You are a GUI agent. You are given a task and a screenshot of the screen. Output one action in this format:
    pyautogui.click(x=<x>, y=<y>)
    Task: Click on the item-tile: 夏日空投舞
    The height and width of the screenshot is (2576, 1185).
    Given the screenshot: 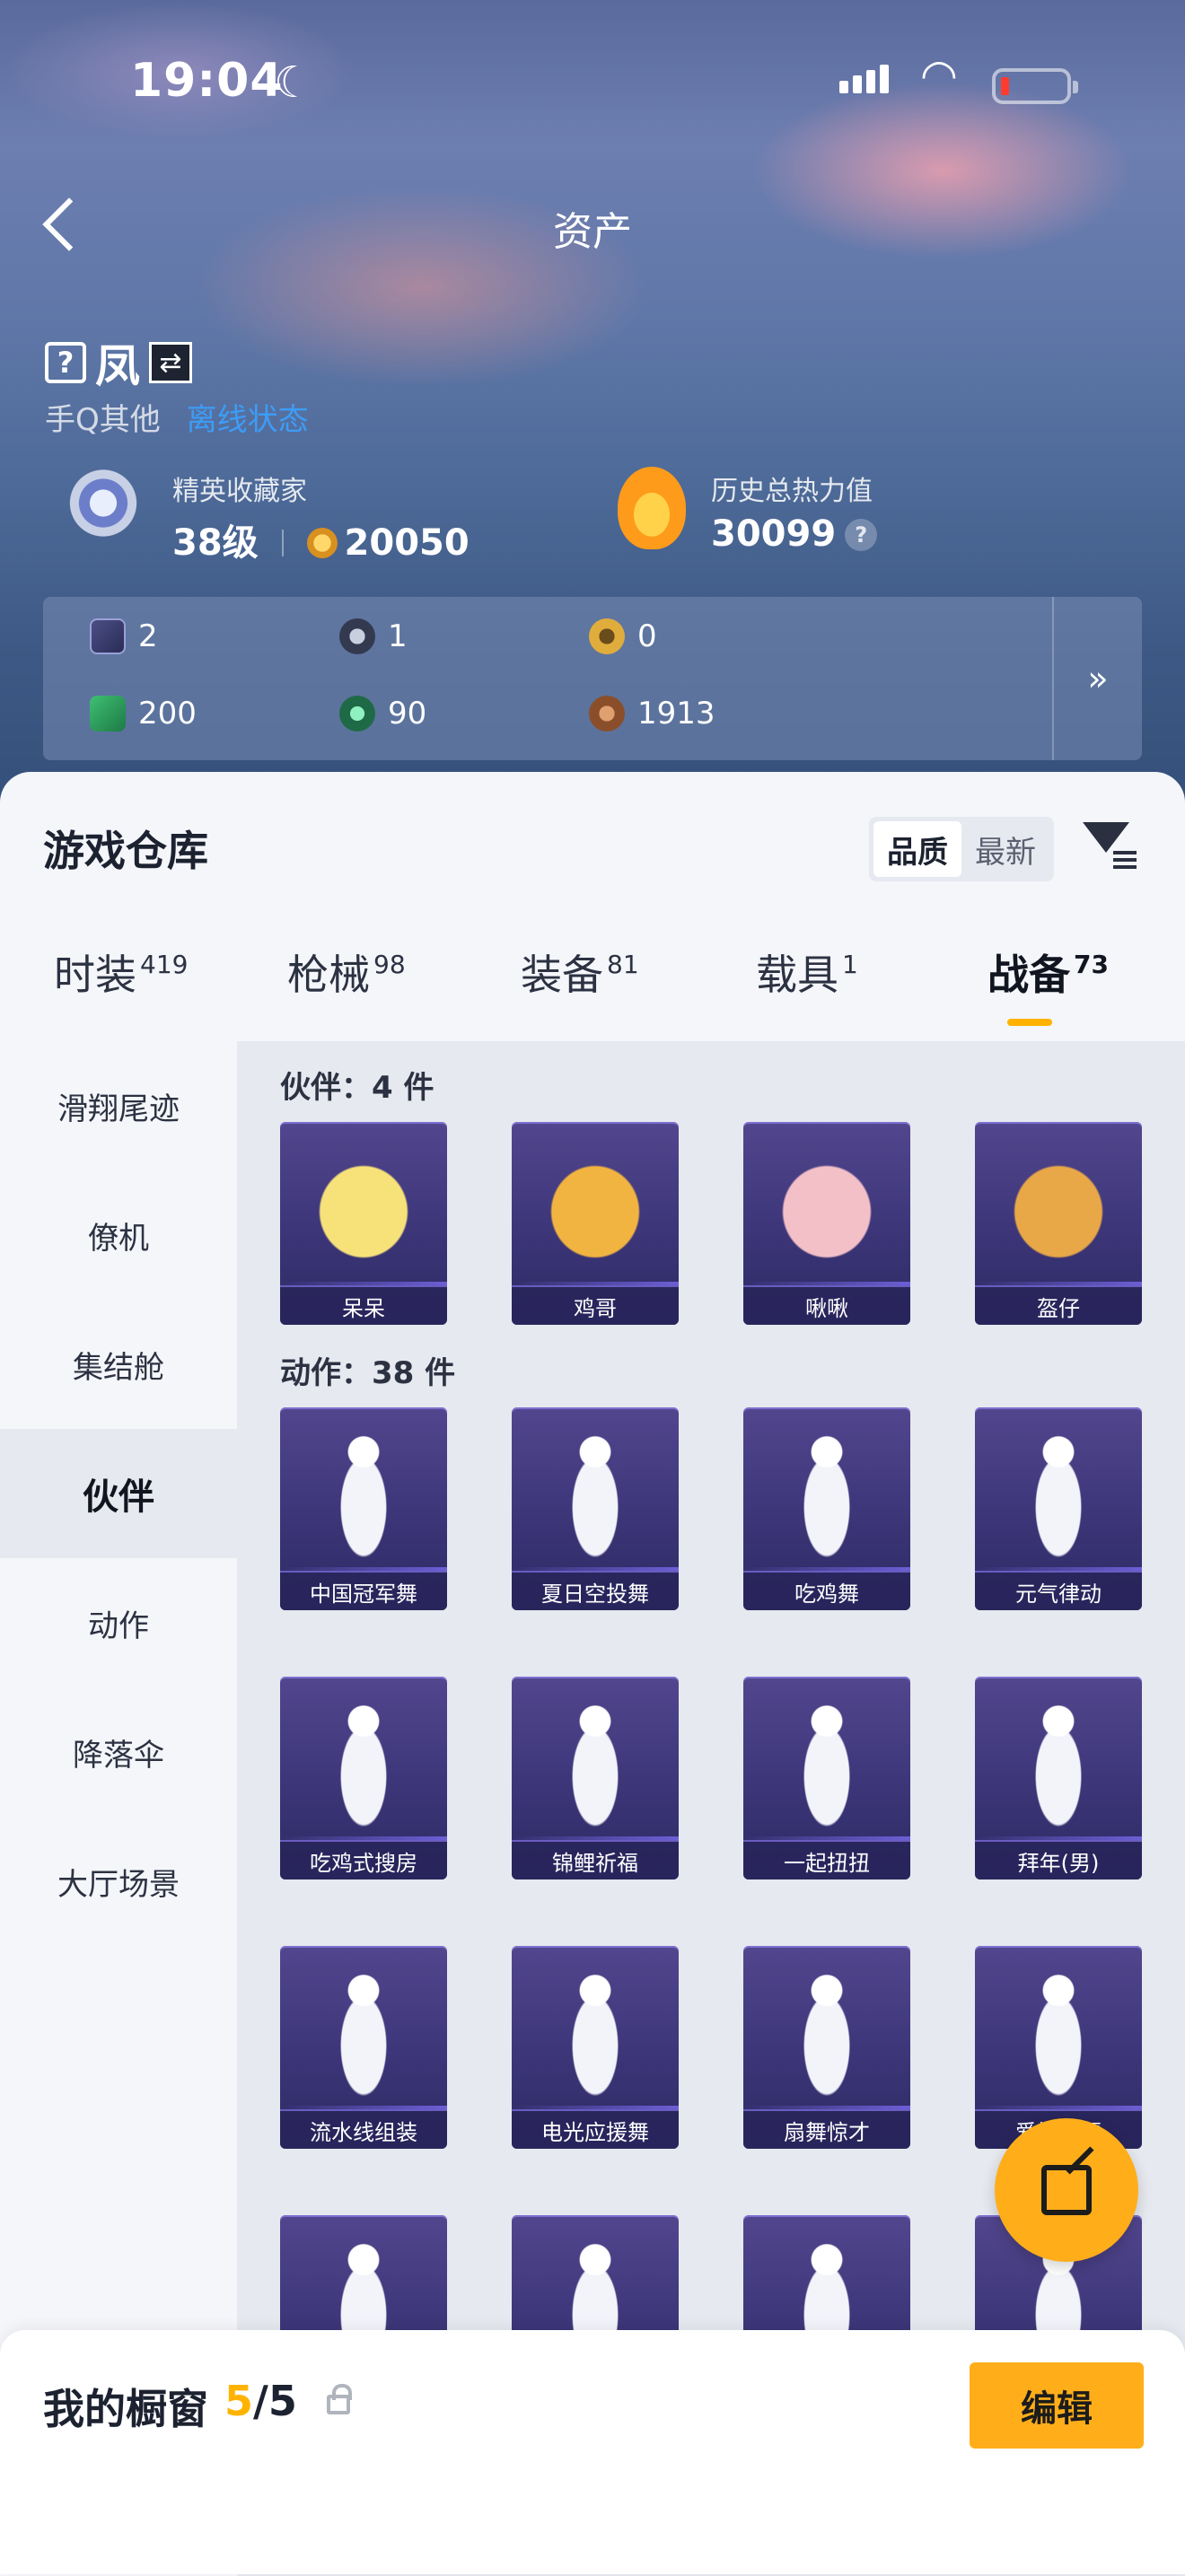 What is the action you would take?
    pyautogui.click(x=595, y=1508)
    